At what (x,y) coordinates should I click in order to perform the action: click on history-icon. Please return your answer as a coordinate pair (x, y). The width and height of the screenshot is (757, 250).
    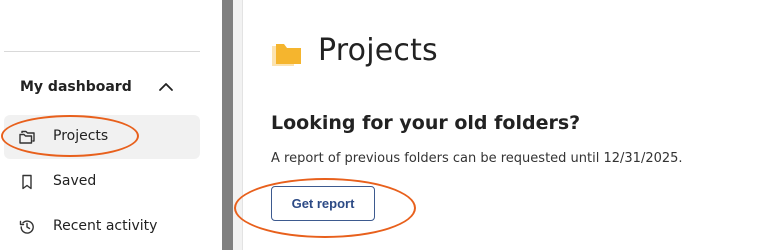
    Looking at the image, I should click on (26, 227).